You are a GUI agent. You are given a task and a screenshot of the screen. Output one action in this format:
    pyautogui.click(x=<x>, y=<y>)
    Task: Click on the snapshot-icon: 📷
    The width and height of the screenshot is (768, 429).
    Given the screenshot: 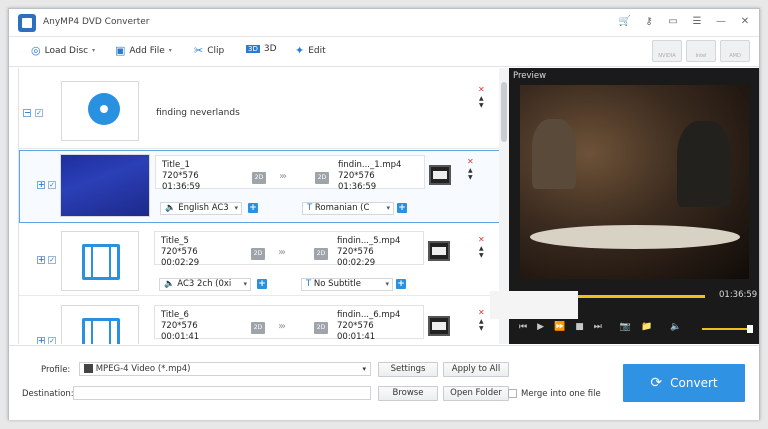 What is the action you would take?
    pyautogui.click(x=625, y=327)
    